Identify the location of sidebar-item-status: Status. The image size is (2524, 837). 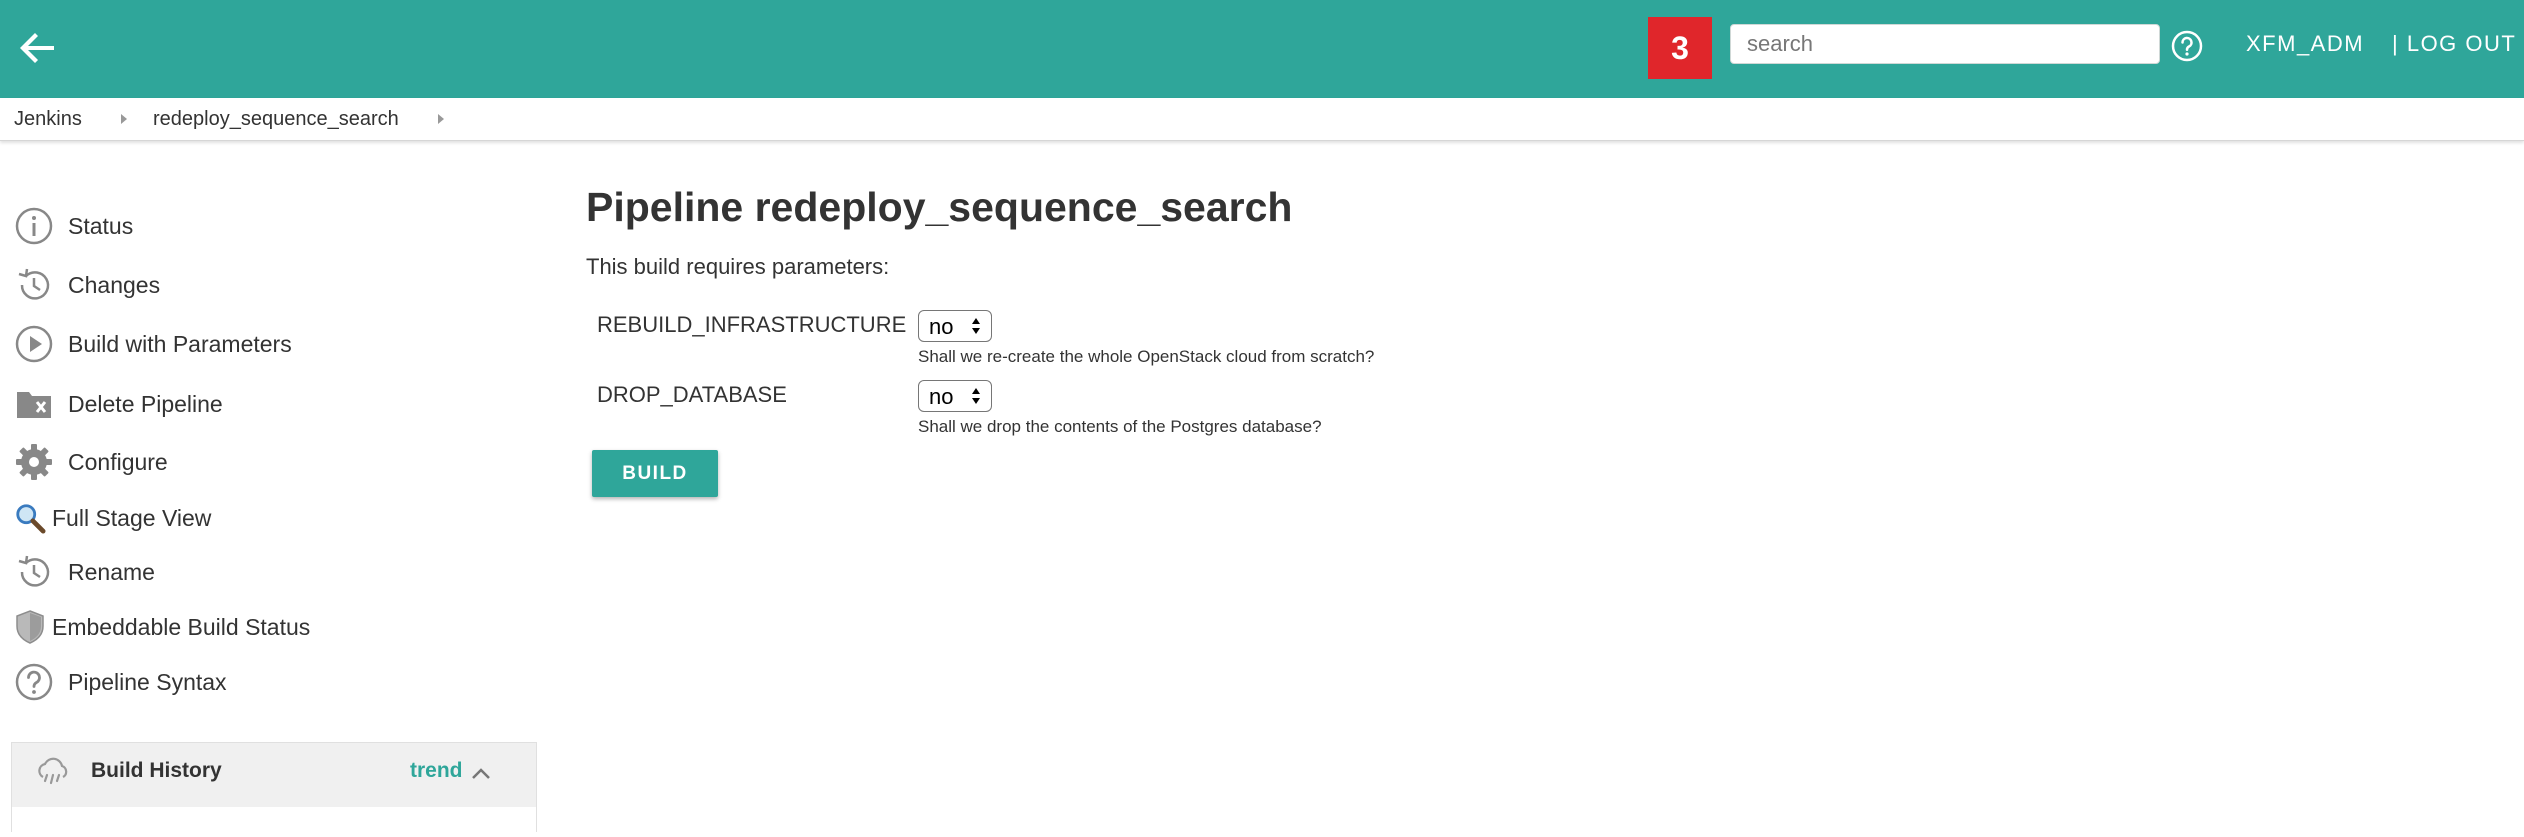
(73, 226).